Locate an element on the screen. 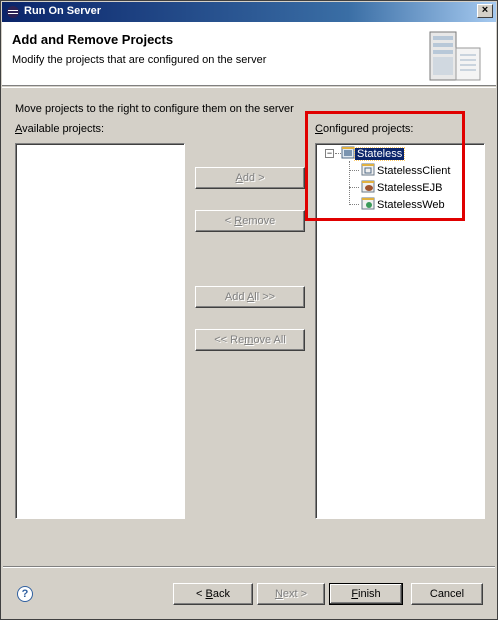  title-bar: Run On Server × is located at coordinates (249, 12).